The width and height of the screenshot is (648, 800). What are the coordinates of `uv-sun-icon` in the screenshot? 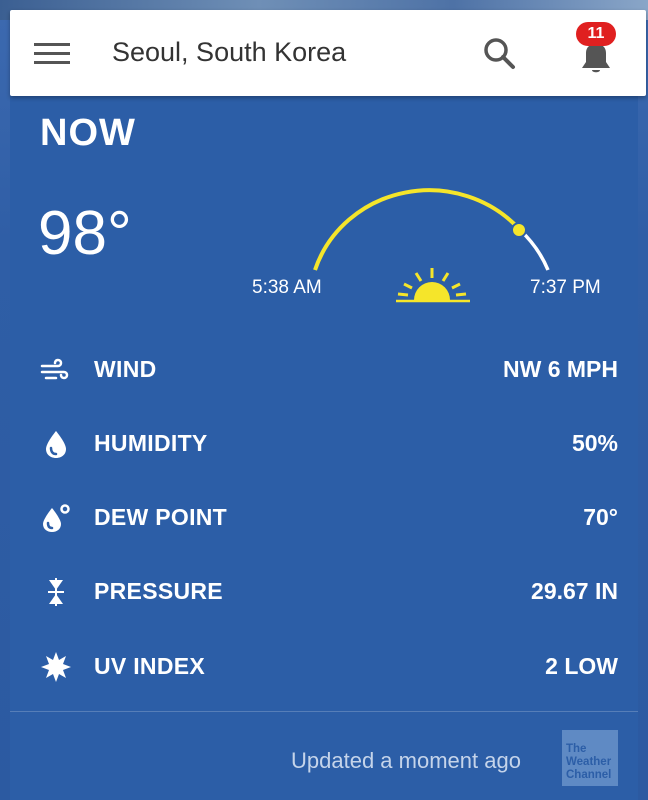 It's located at (56, 667).